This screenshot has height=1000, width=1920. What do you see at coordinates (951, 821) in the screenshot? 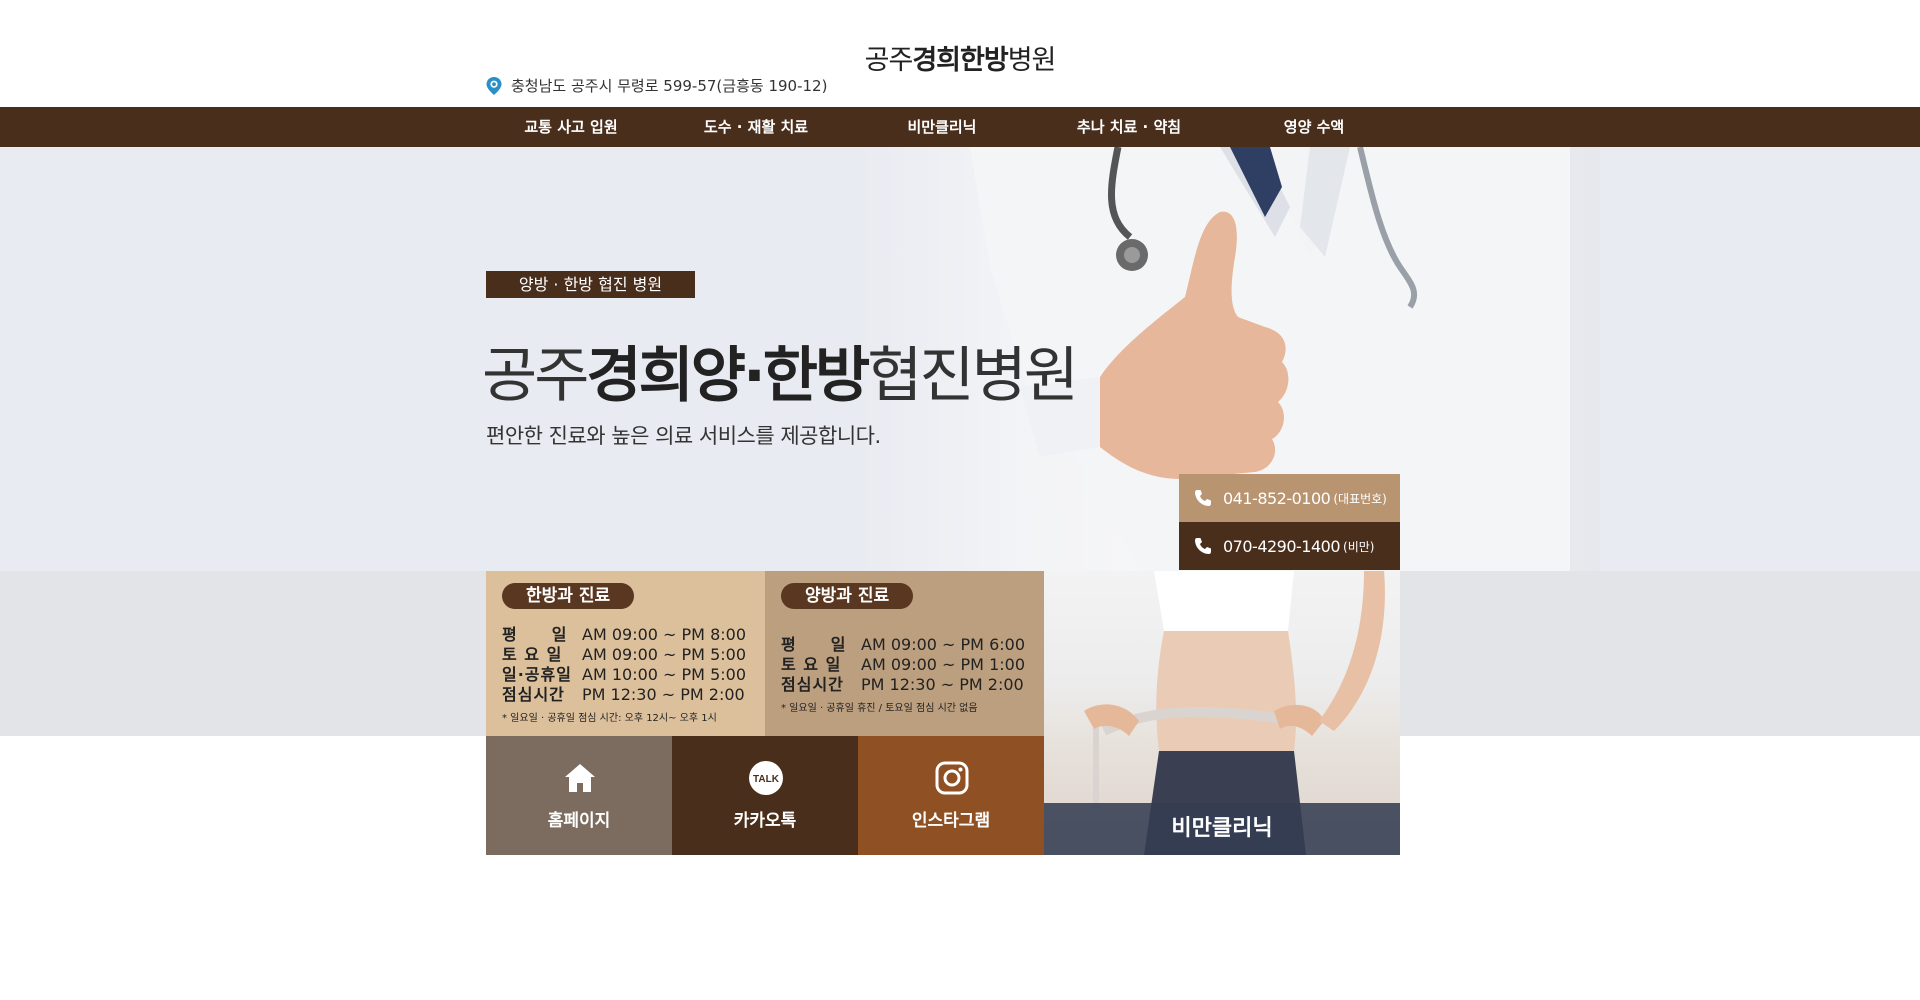
I see `instagram-label: 인스타그램` at bounding box center [951, 821].